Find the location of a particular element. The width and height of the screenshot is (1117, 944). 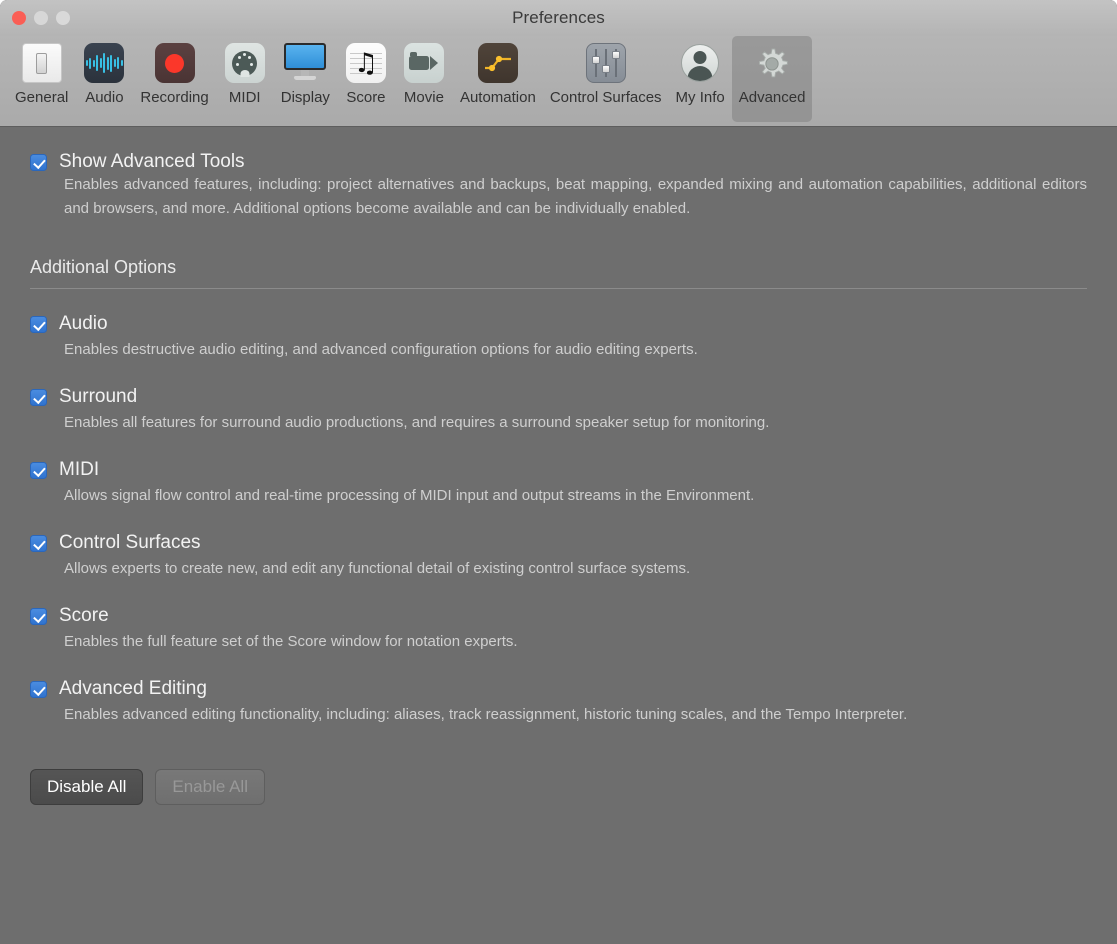

window-title: Preferences is located at coordinates (558, 17).